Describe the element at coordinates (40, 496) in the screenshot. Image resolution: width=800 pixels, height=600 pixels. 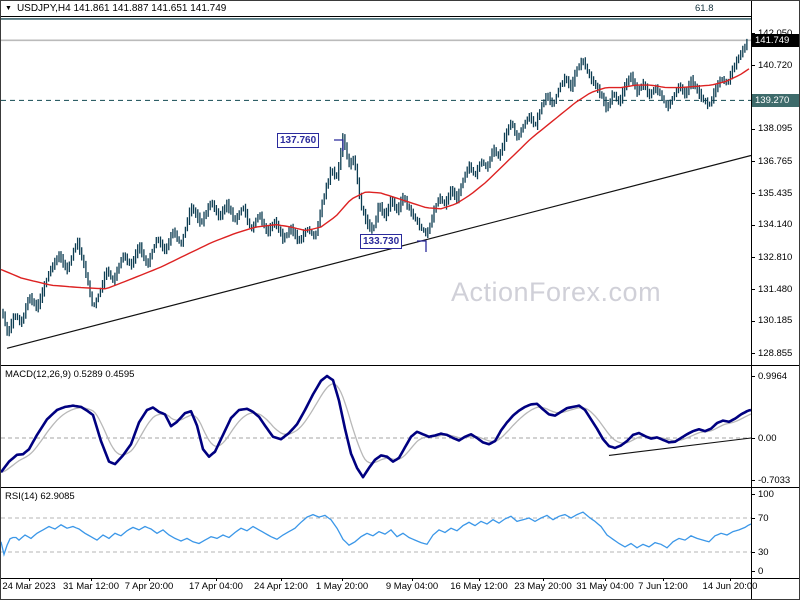
I see `rsi-title: RSI(14) 62.9085` at that location.